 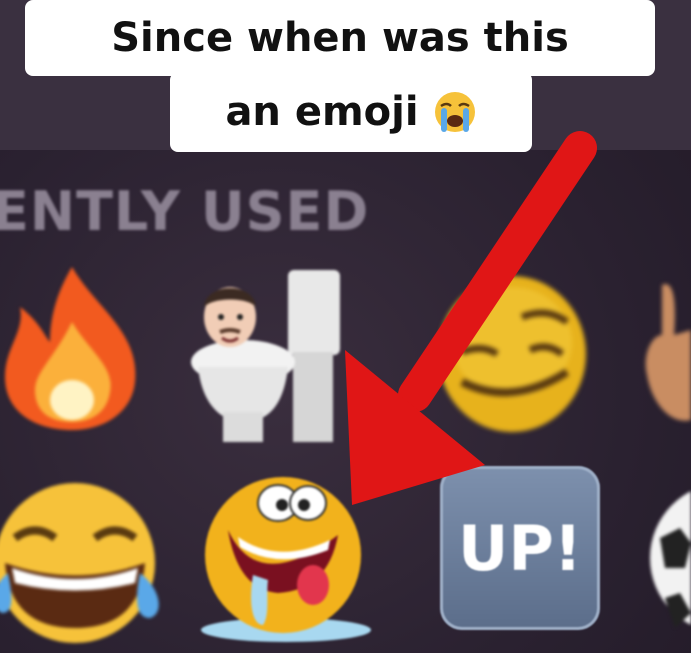 I want to click on caption-line-1: Since when was this, so click(x=340, y=38).